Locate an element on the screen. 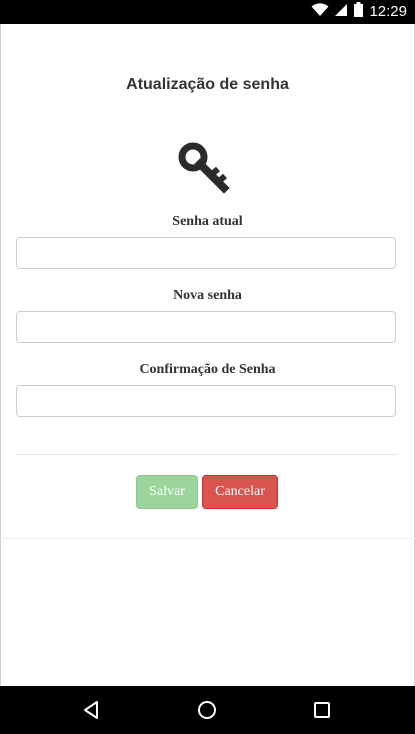 The image size is (415, 734). status-bar: 12:29 is located at coordinates (207, 12).